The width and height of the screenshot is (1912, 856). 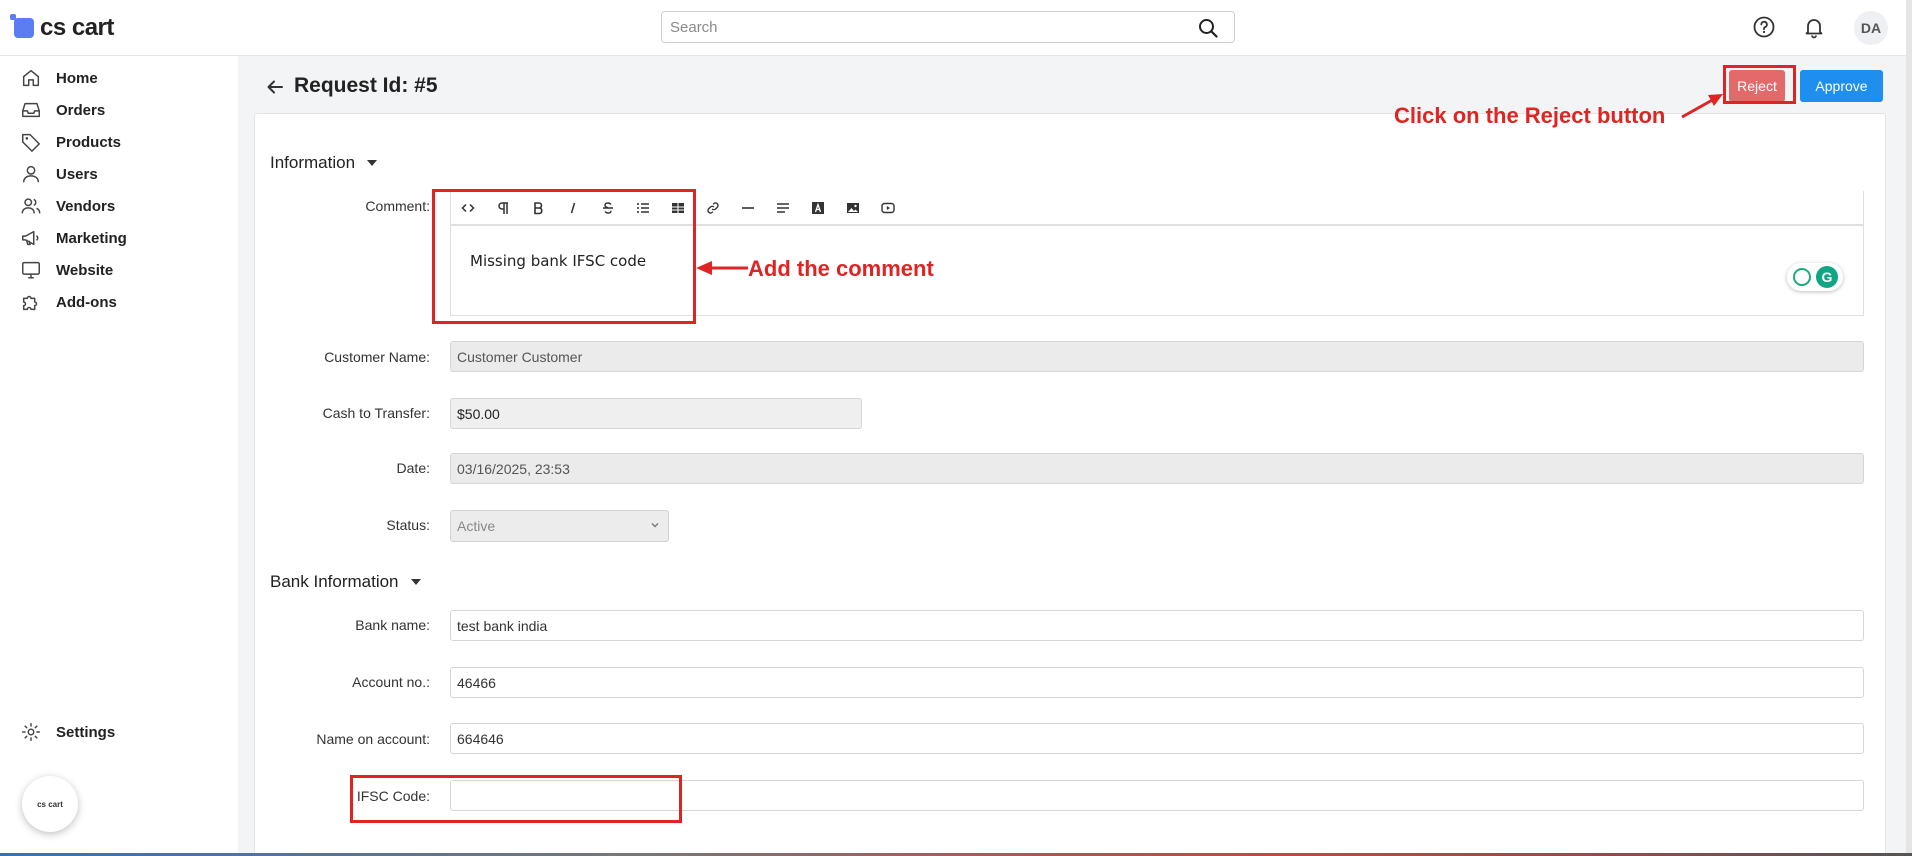 I want to click on avatar: DA, so click(x=1871, y=28).